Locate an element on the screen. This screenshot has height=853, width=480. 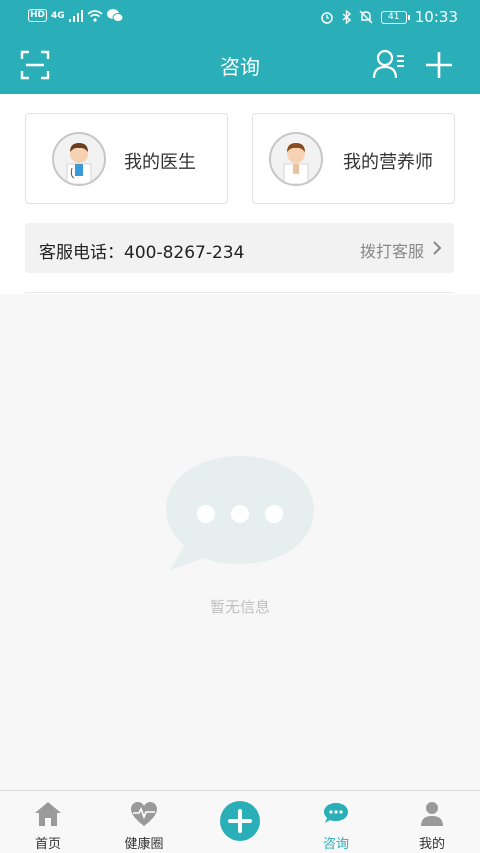
tab-consult: 咨询 is located at coordinates (336, 822).